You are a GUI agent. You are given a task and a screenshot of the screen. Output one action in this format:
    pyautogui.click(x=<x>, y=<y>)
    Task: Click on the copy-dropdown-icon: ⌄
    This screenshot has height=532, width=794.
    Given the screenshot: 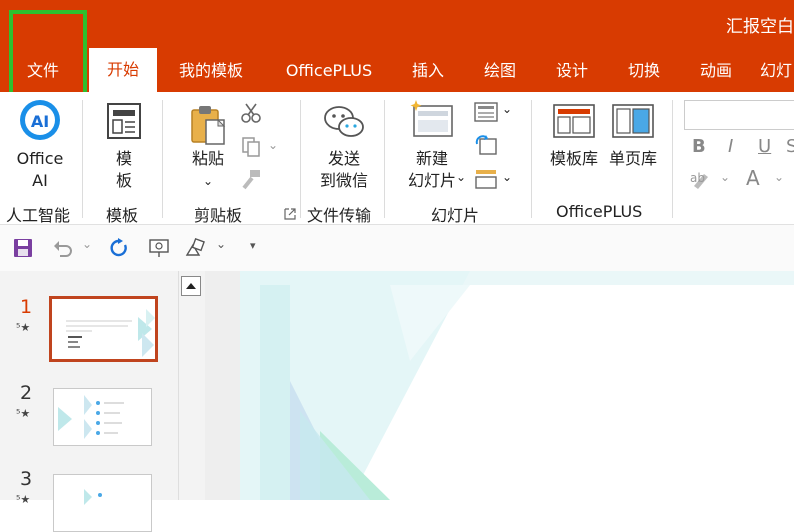 What is the action you would take?
    pyautogui.click(x=273, y=145)
    